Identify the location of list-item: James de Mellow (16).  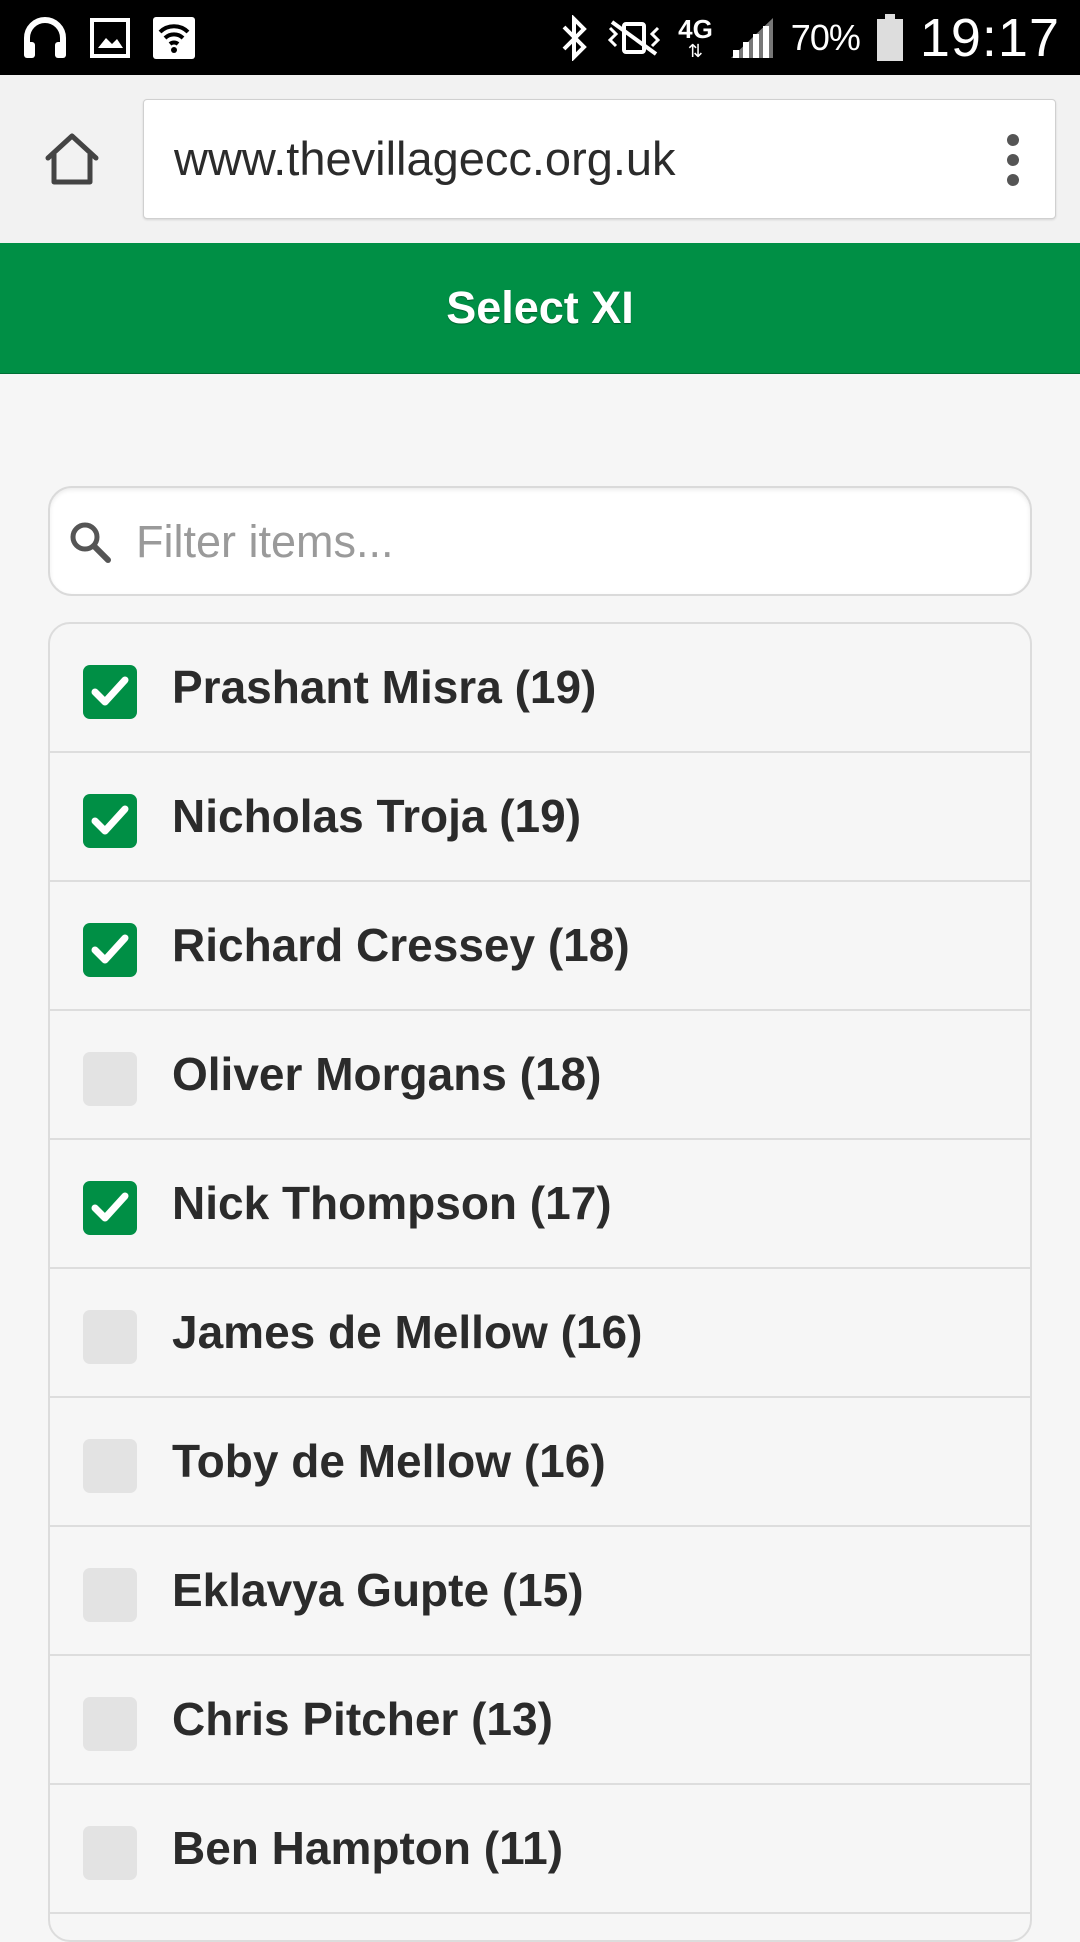
(540, 1333).